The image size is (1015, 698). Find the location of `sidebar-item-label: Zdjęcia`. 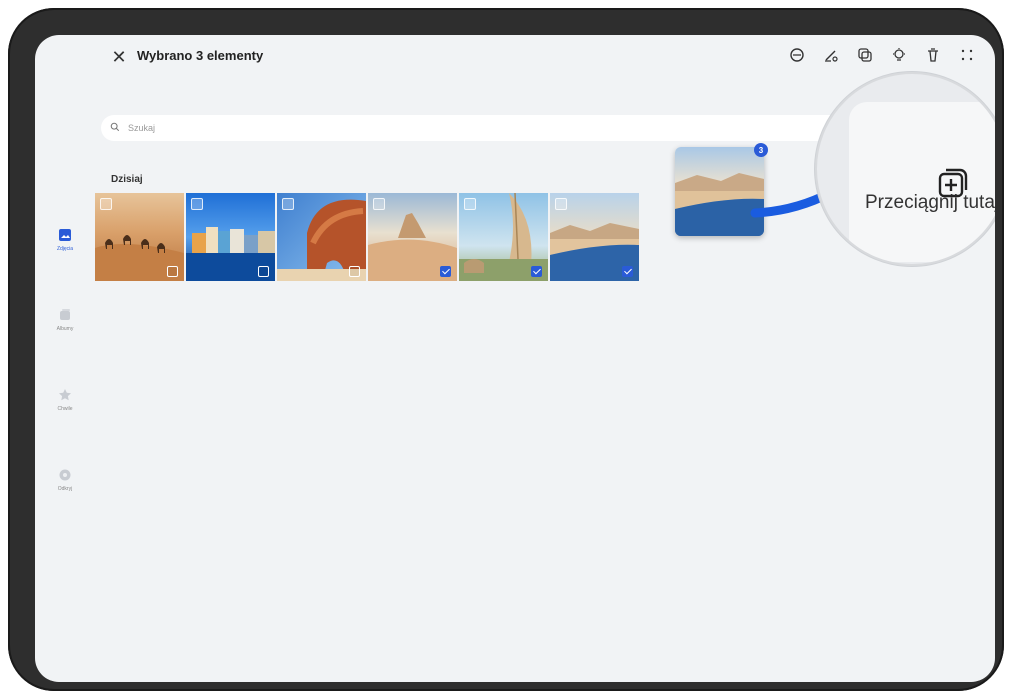

sidebar-item-label: Zdjęcia is located at coordinates (65, 249).